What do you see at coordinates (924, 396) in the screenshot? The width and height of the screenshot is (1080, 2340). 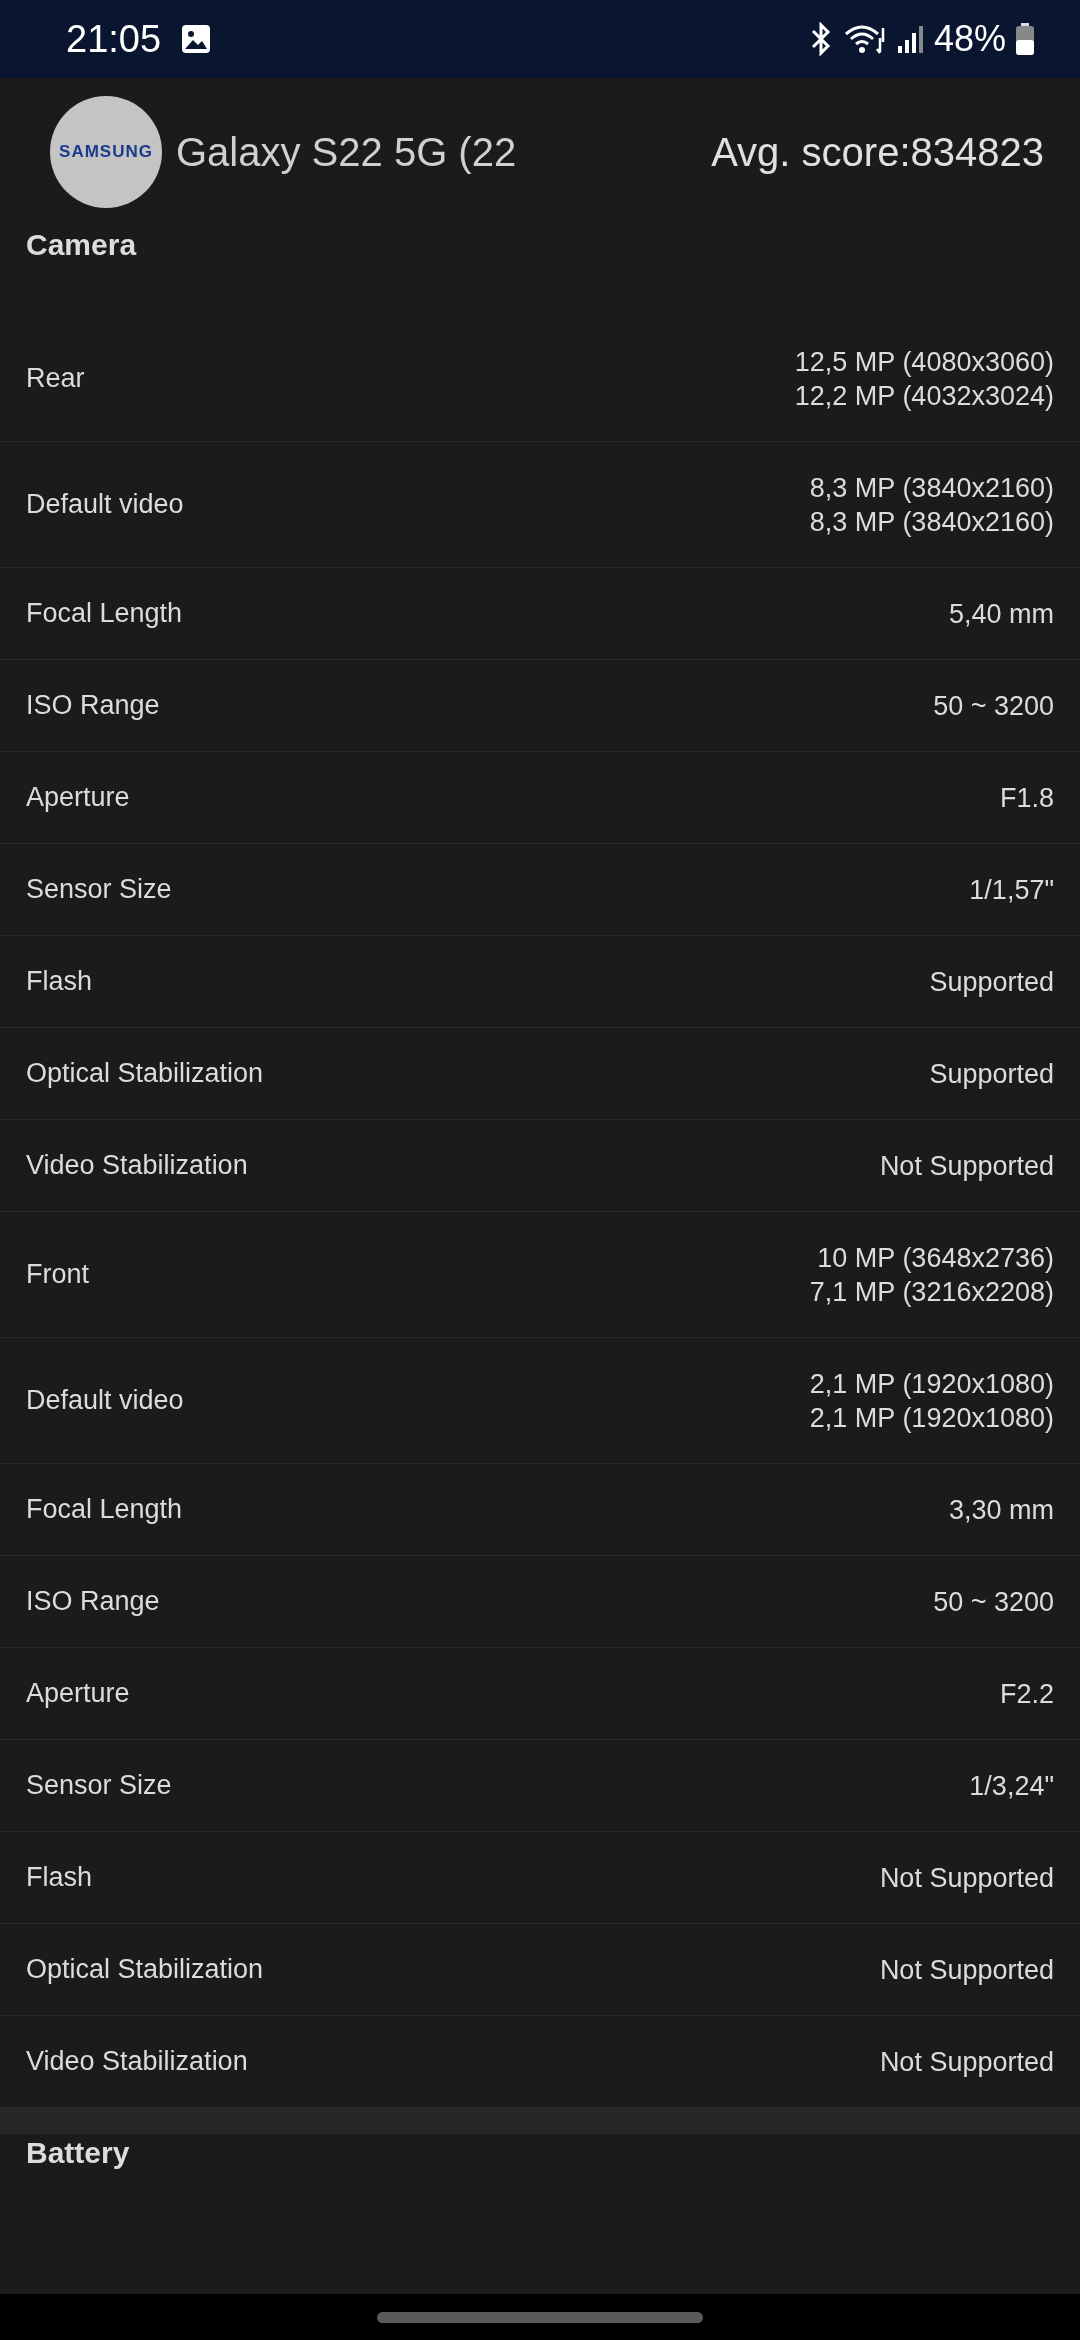 I see `spec-value: 12,2 MP (4032x3024)` at bounding box center [924, 396].